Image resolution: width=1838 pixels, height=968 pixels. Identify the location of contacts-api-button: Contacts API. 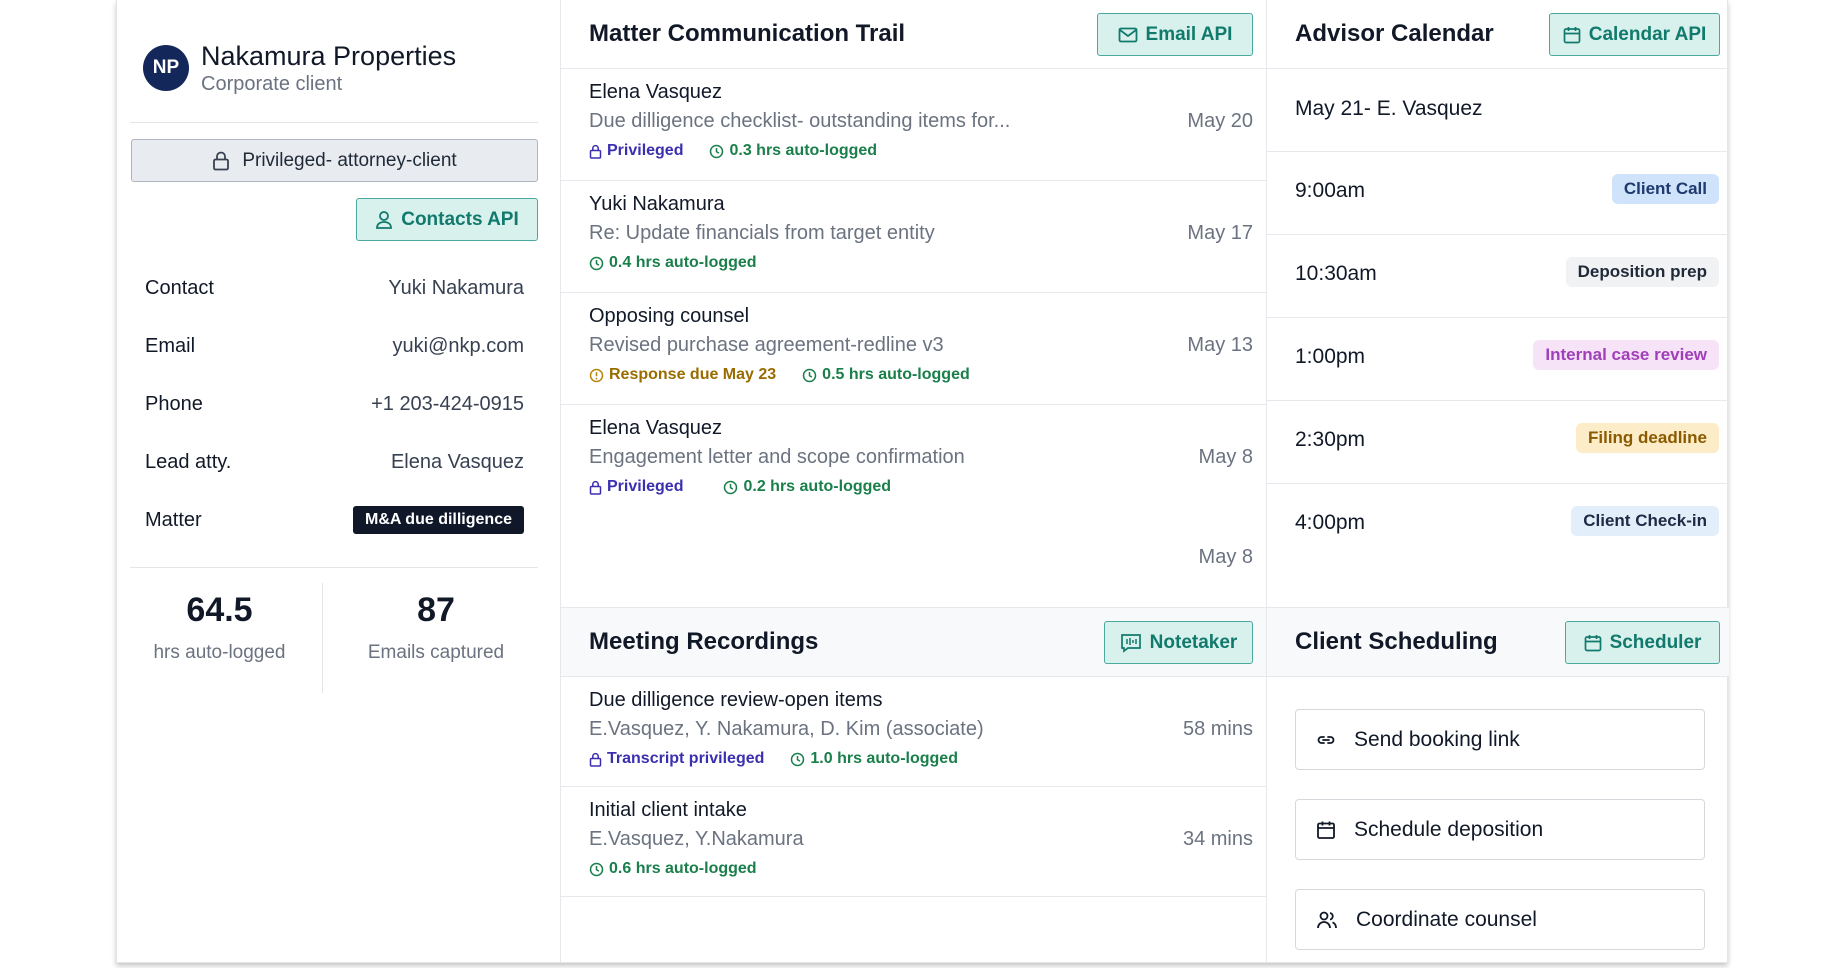
(447, 219).